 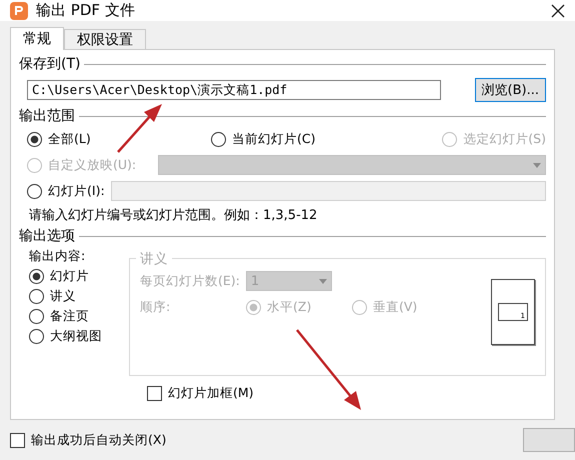 I want to click on checkbox-label: 幻灯片加框(M), so click(x=211, y=393).